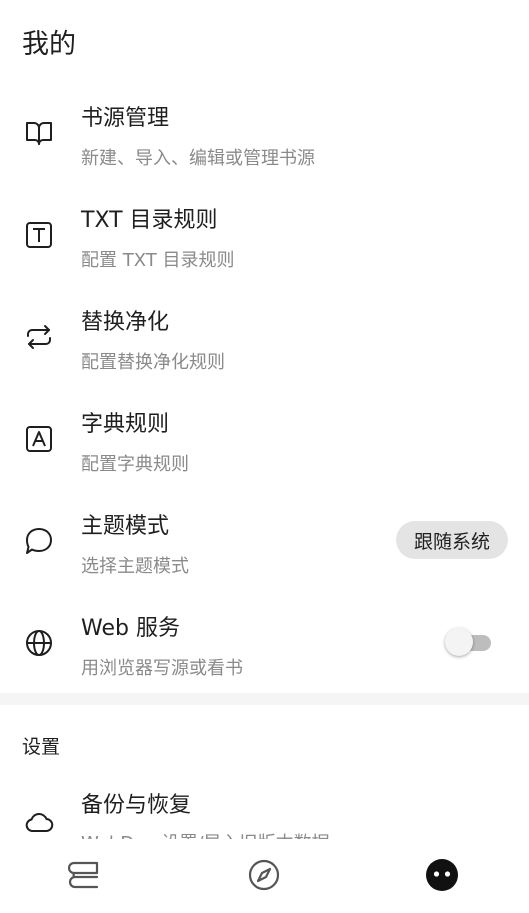 This screenshot has width=529, height=913. What do you see at coordinates (49, 44) in the screenshot?
I see `page-title: 我的` at bounding box center [49, 44].